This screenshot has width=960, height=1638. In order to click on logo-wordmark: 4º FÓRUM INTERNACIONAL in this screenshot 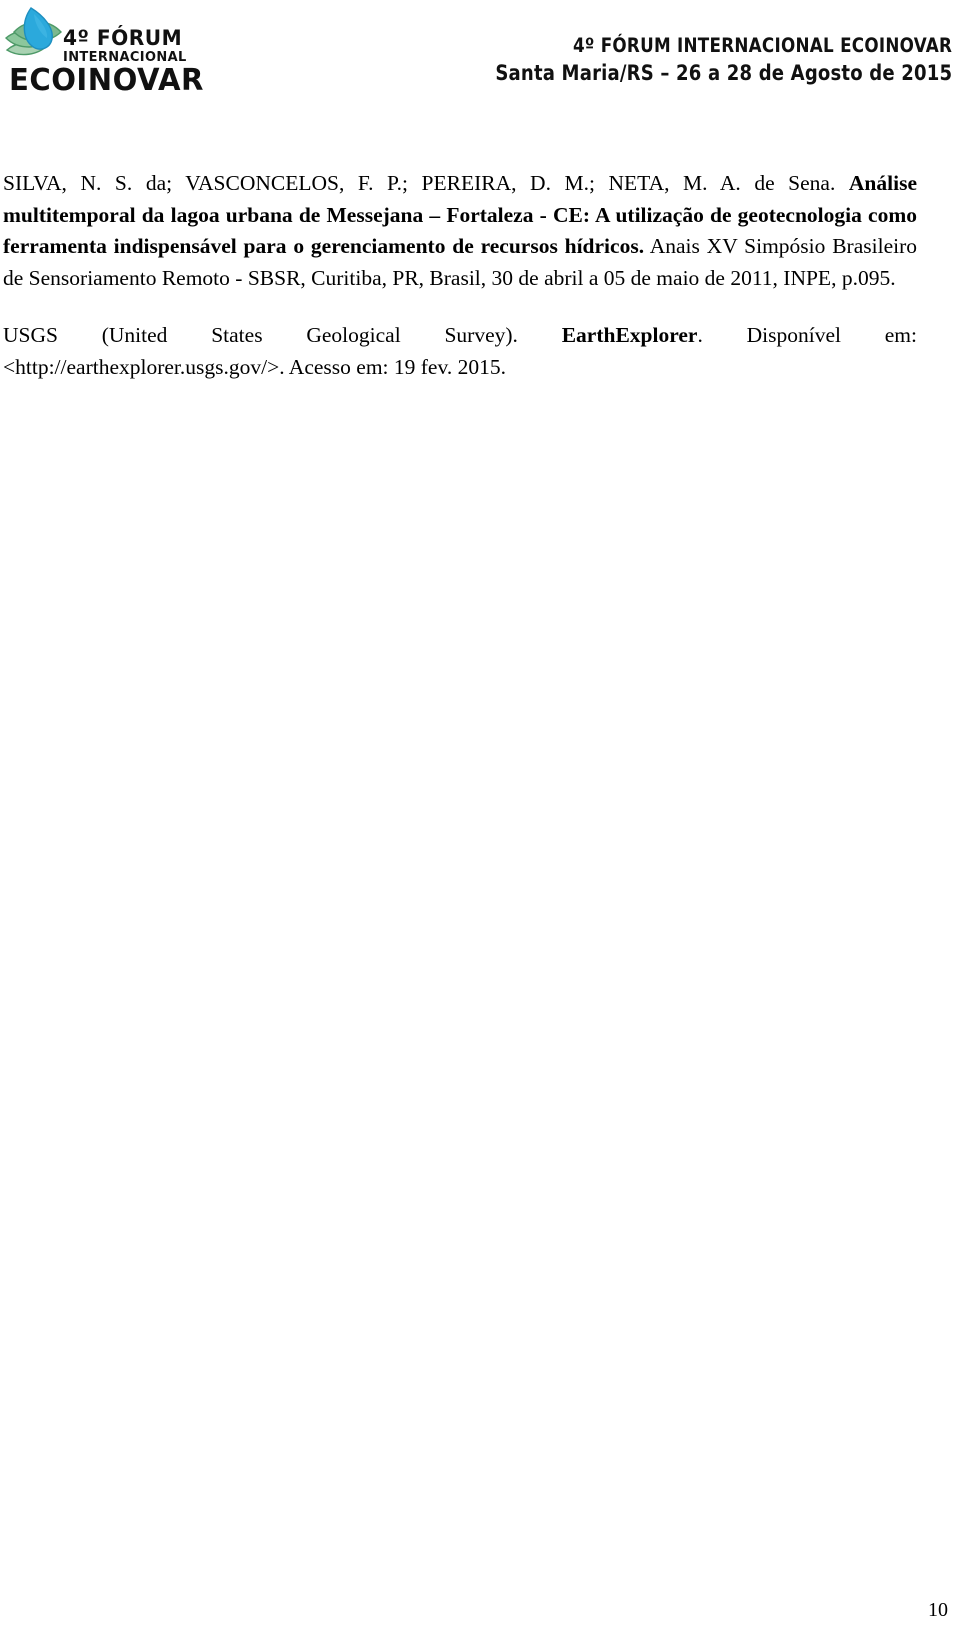, I will do `click(127, 46)`.